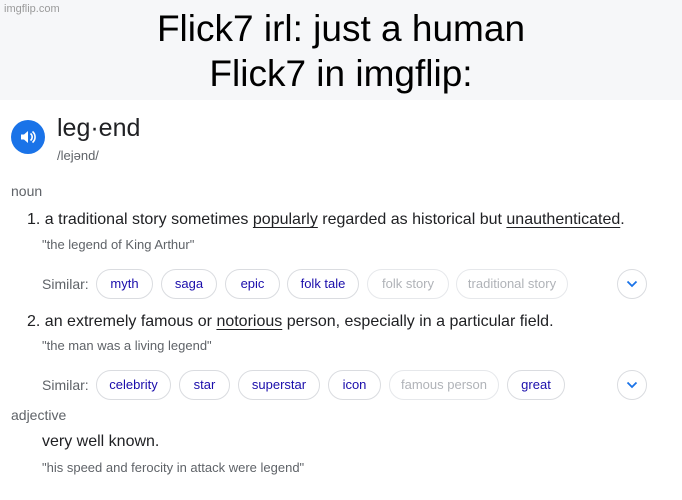 The width and height of the screenshot is (682, 500). Describe the element at coordinates (249, 321) in the screenshot. I see `definition-link-notorious: notorious` at that location.